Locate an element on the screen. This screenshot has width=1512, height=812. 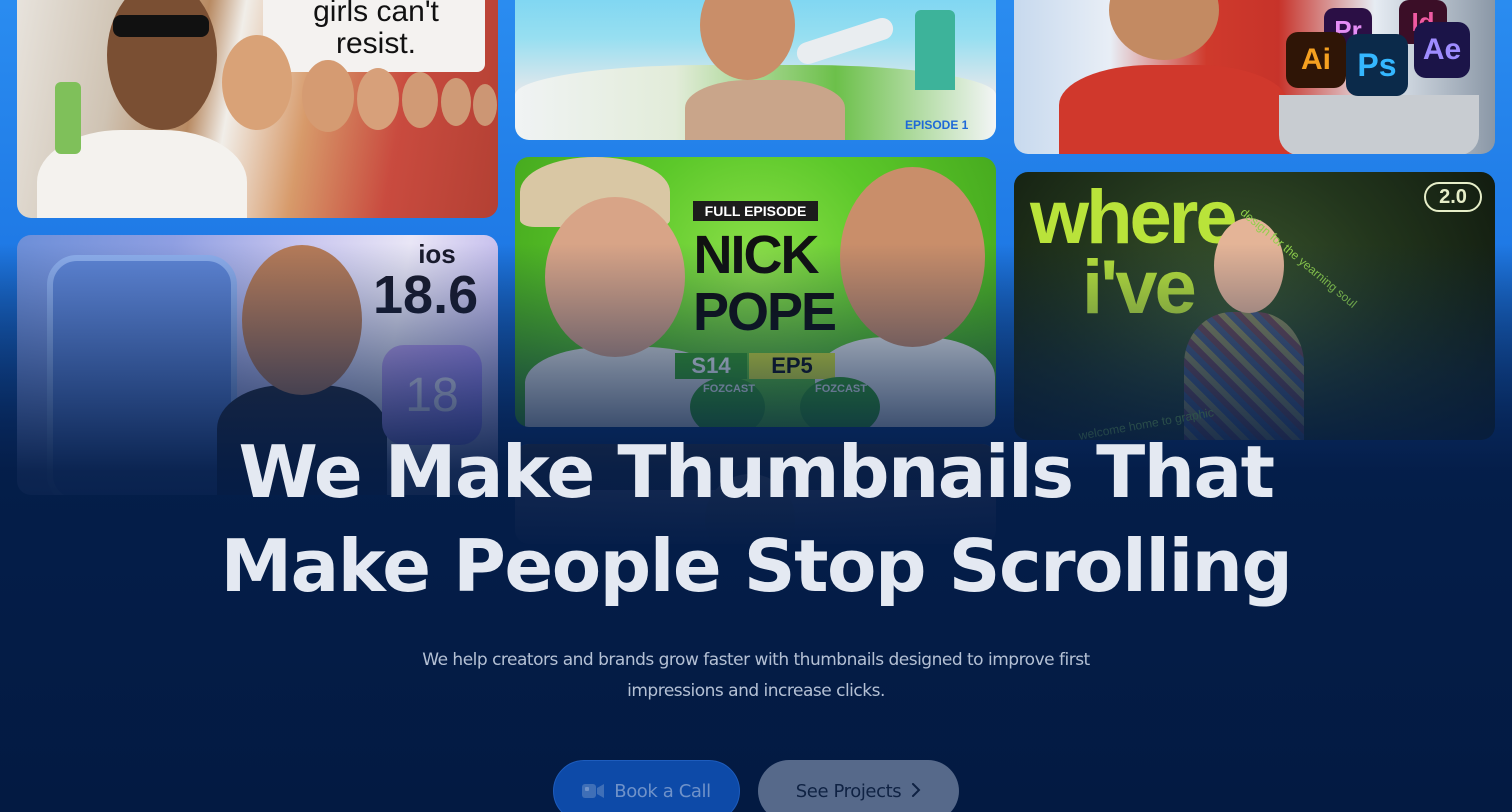
version-badge: 2.0 is located at coordinates (1453, 197).